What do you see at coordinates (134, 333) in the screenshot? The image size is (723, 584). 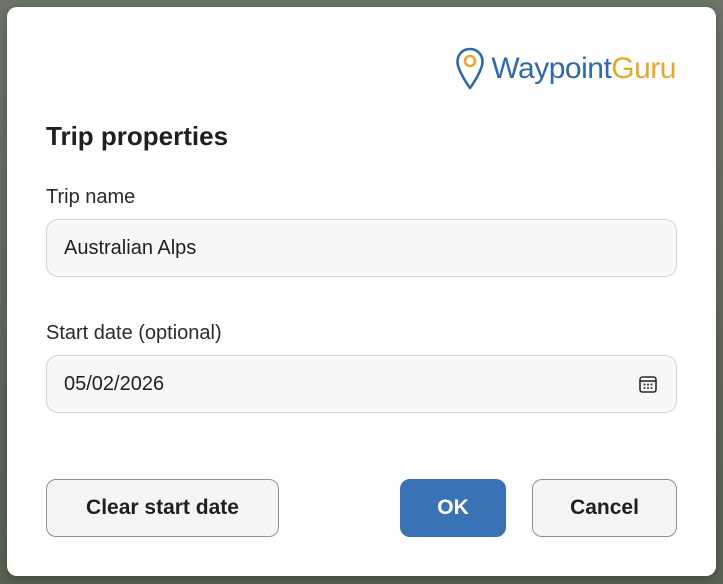 I see `start-date-label: Start date (optional)` at bounding box center [134, 333].